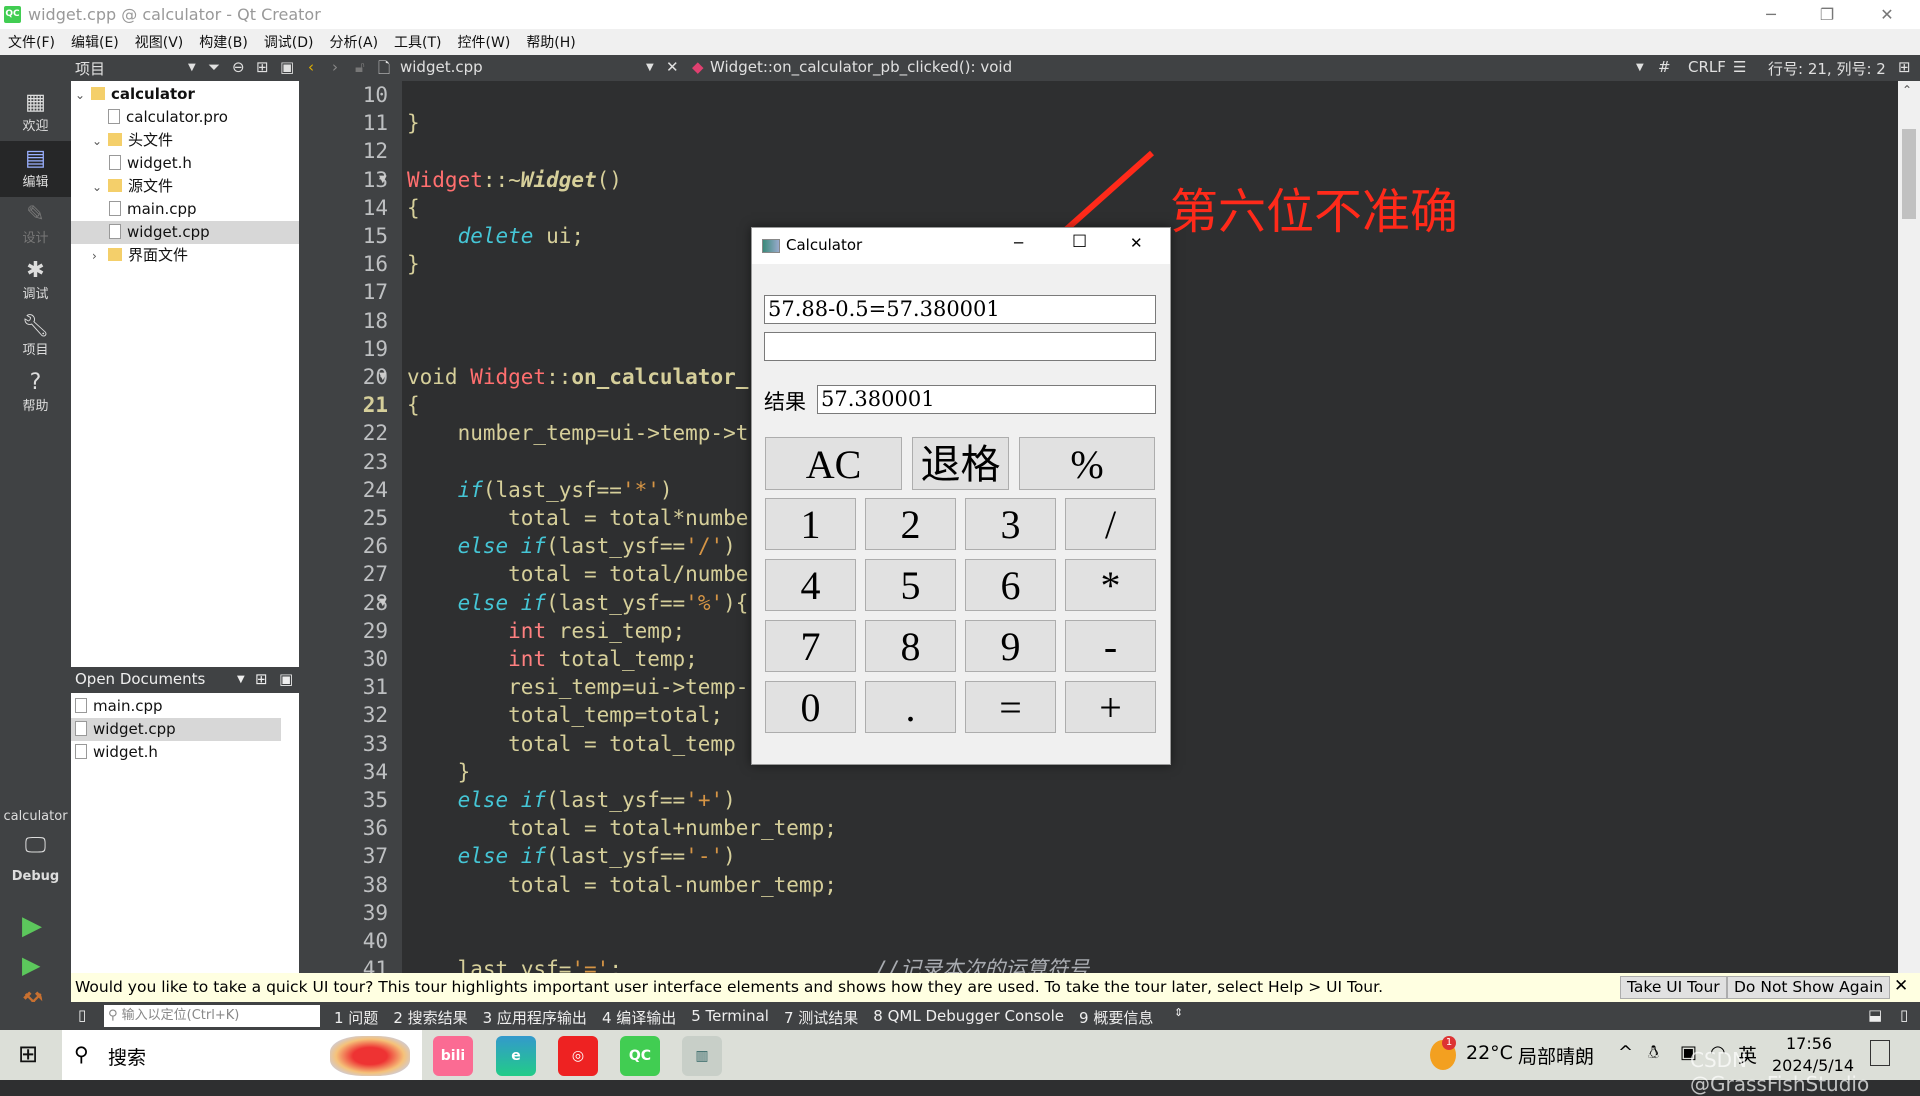  Describe the element at coordinates (1136, 243) in the screenshot. I see `calc-close-button: ✕` at that location.